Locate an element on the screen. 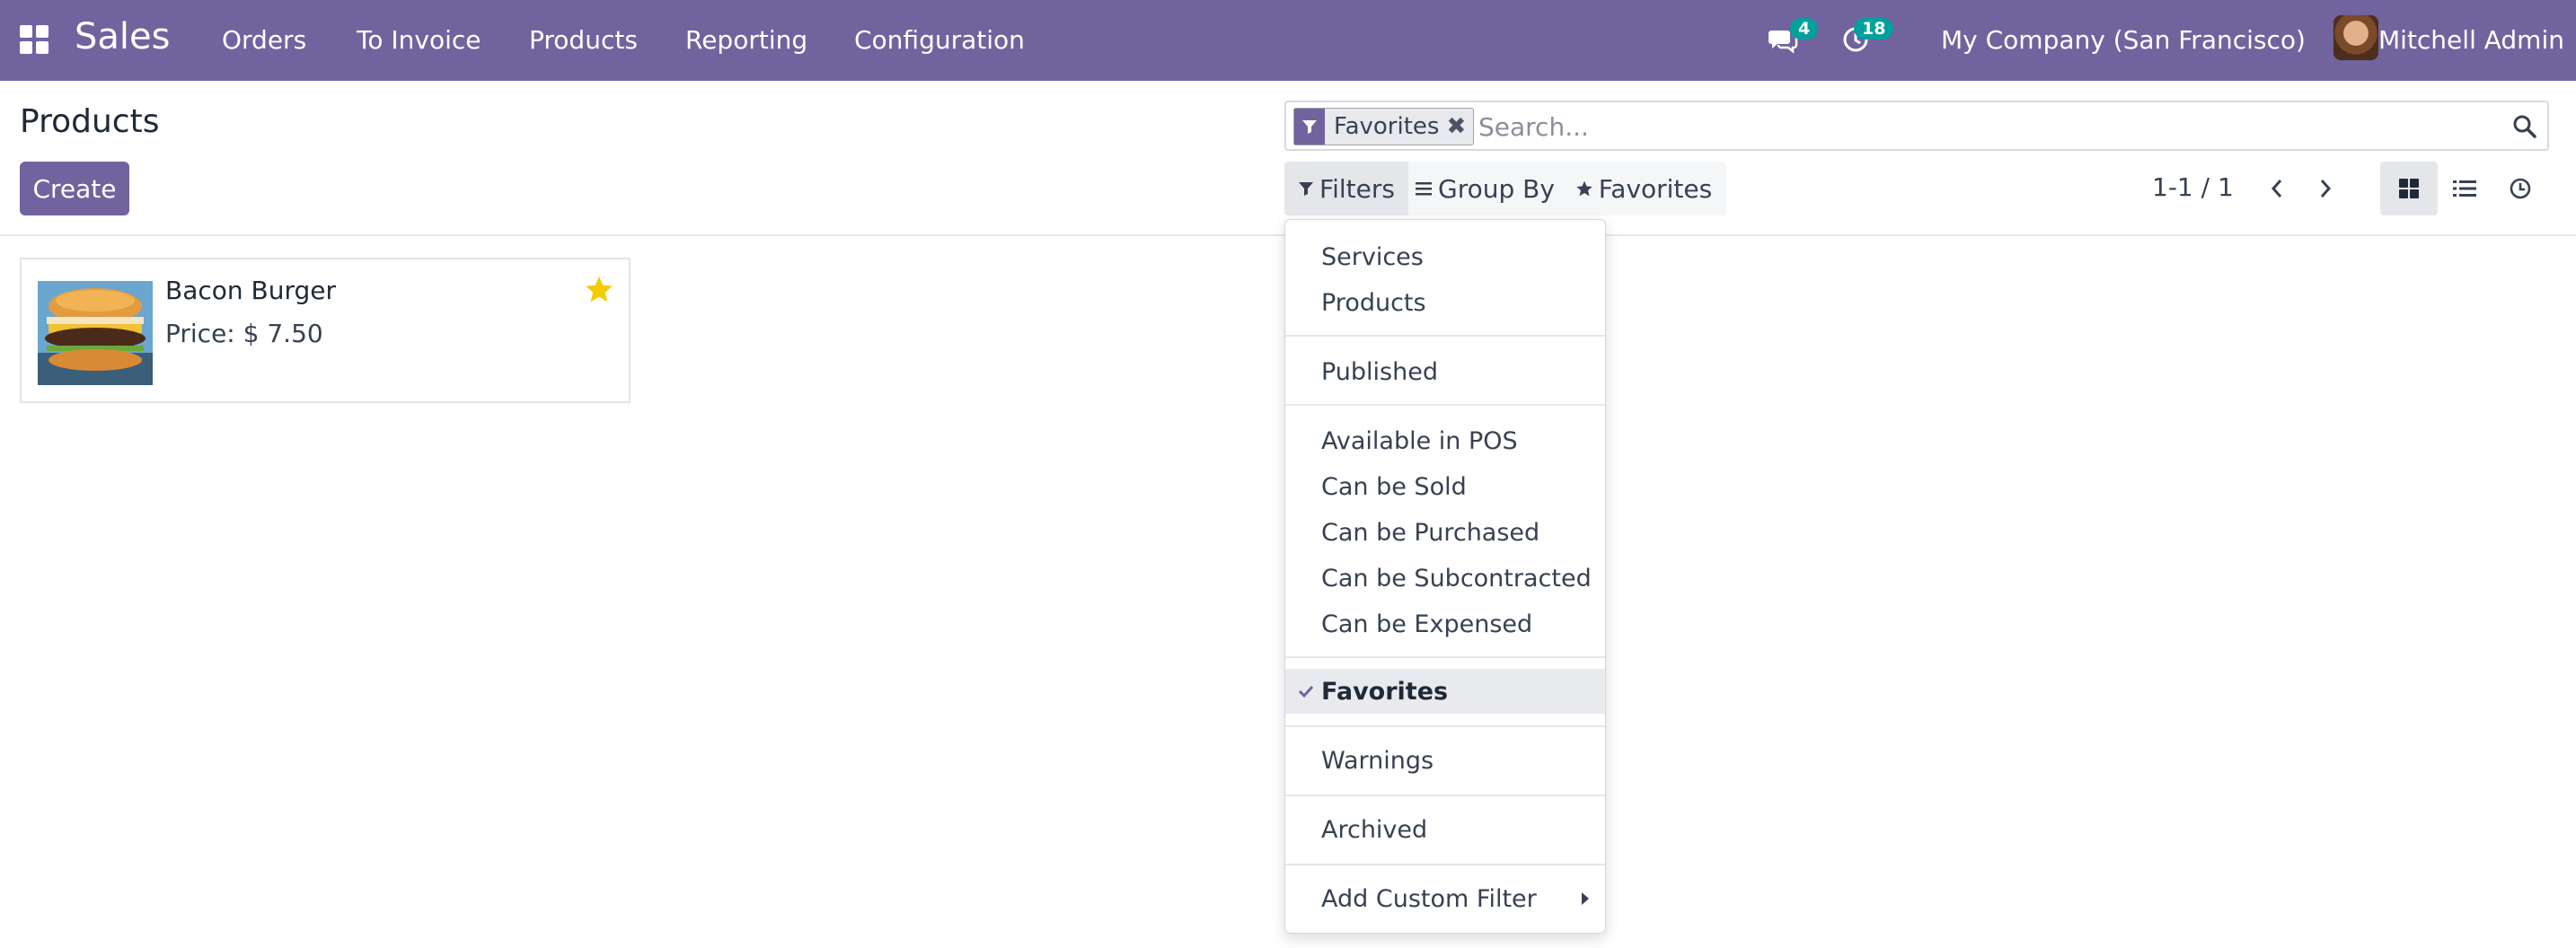  filter-item-label: Warnings is located at coordinates (1377, 761).